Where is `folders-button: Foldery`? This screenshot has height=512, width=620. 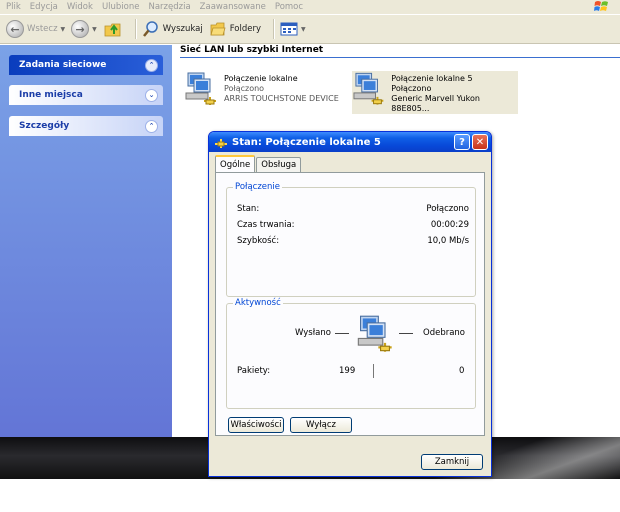
folders-button: Foldery is located at coordinates (235, 29).